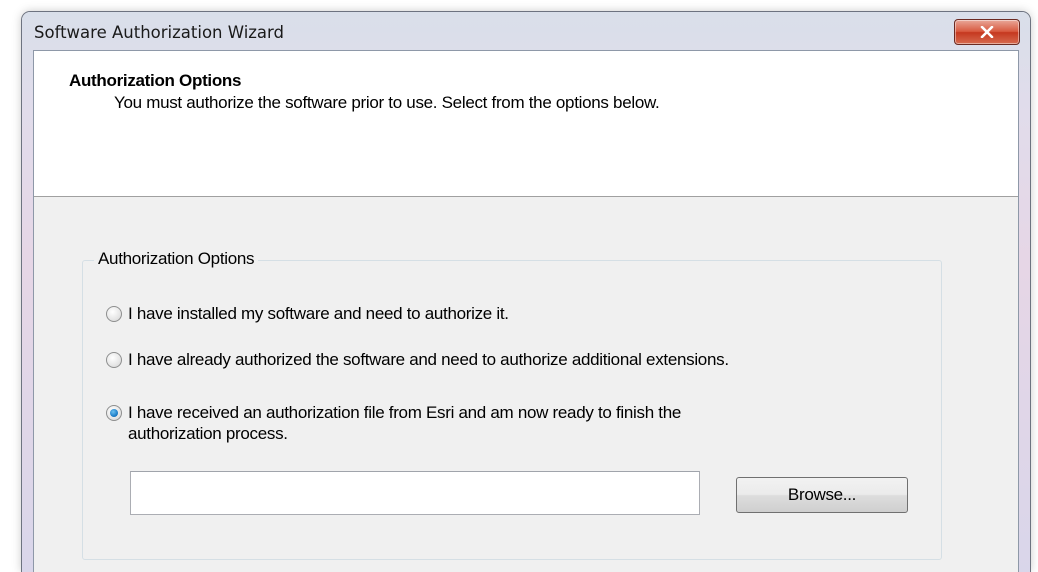 Image resolution: width=1038 pixels, height=572 pixels. What do you see at coordinates (415, 493) in the screenshot?
I see `authorization-file-path-input` at bounding box center [415, 493].